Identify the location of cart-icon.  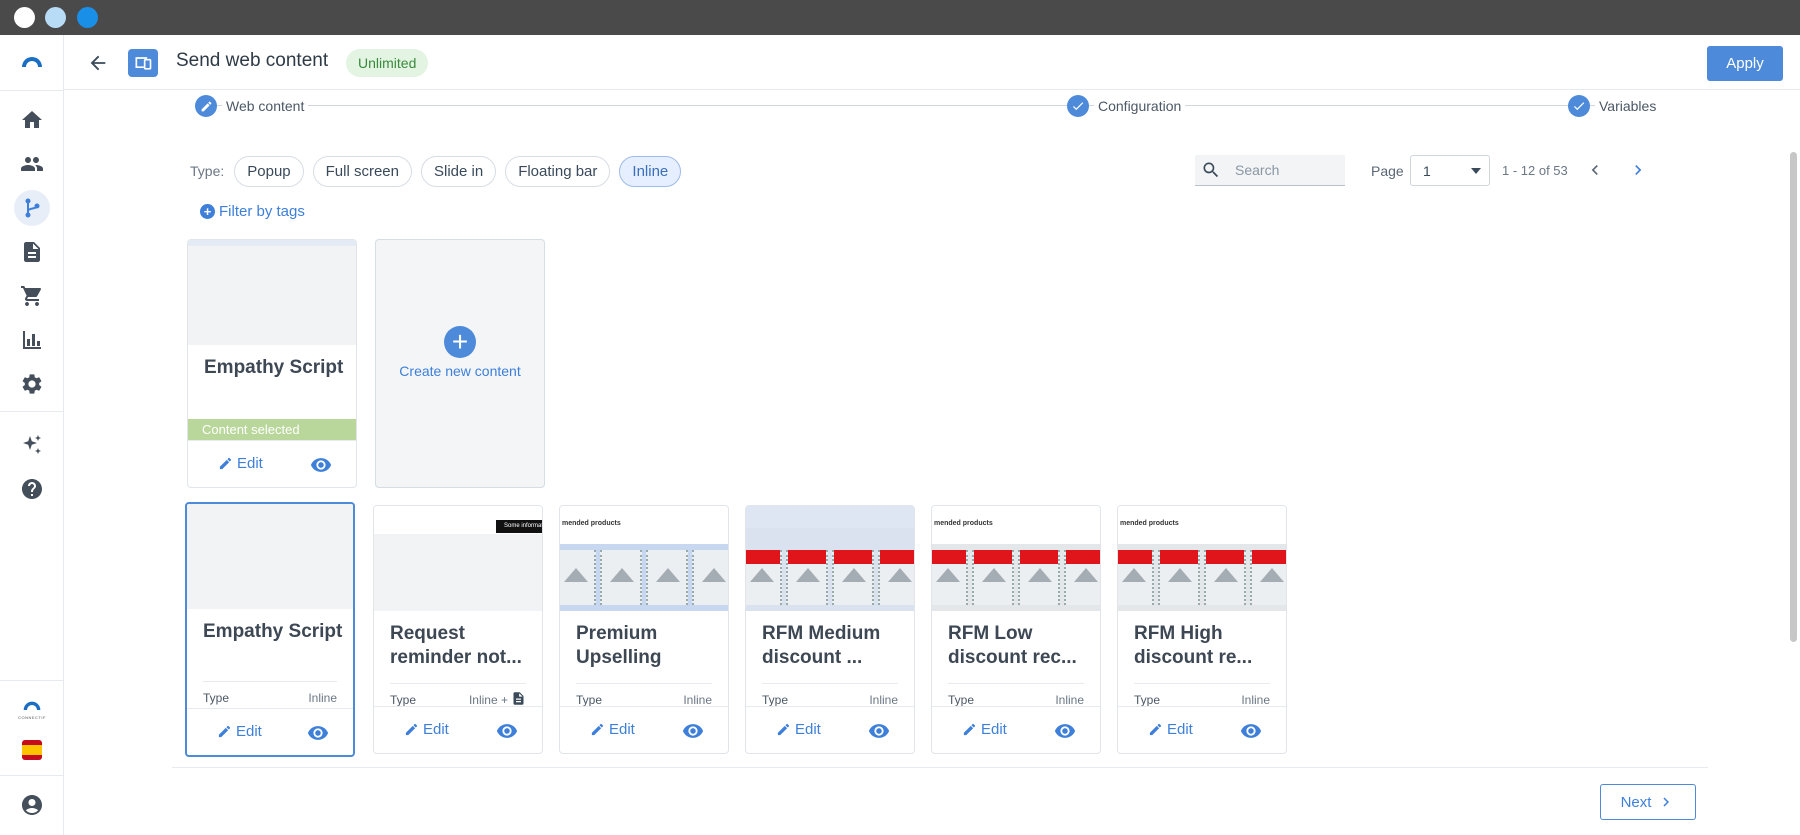
(32, 296).